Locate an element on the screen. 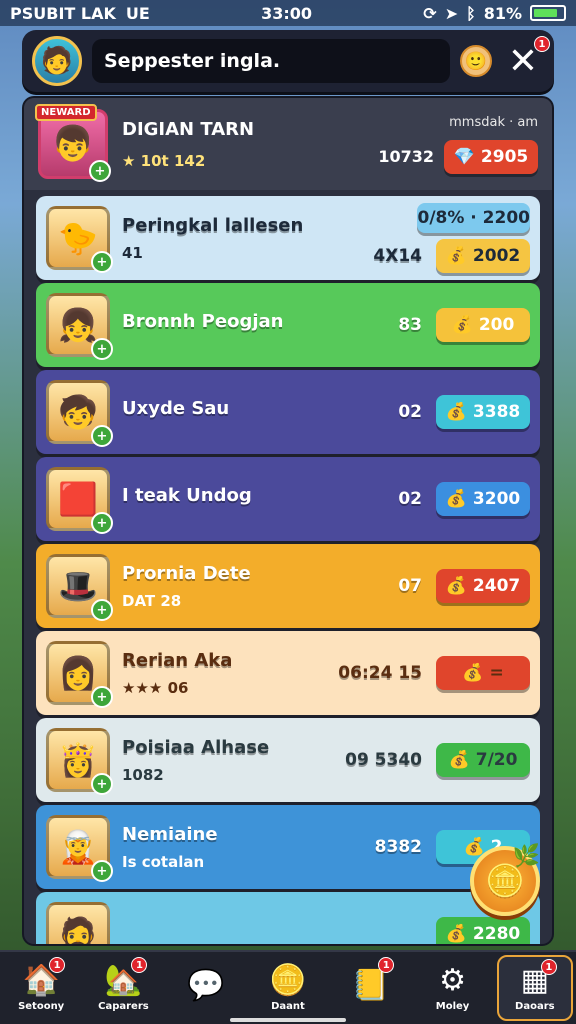 This screenshot has height=1024, width=576. tab-chat: 💬 is located at coordinates (206, 988).